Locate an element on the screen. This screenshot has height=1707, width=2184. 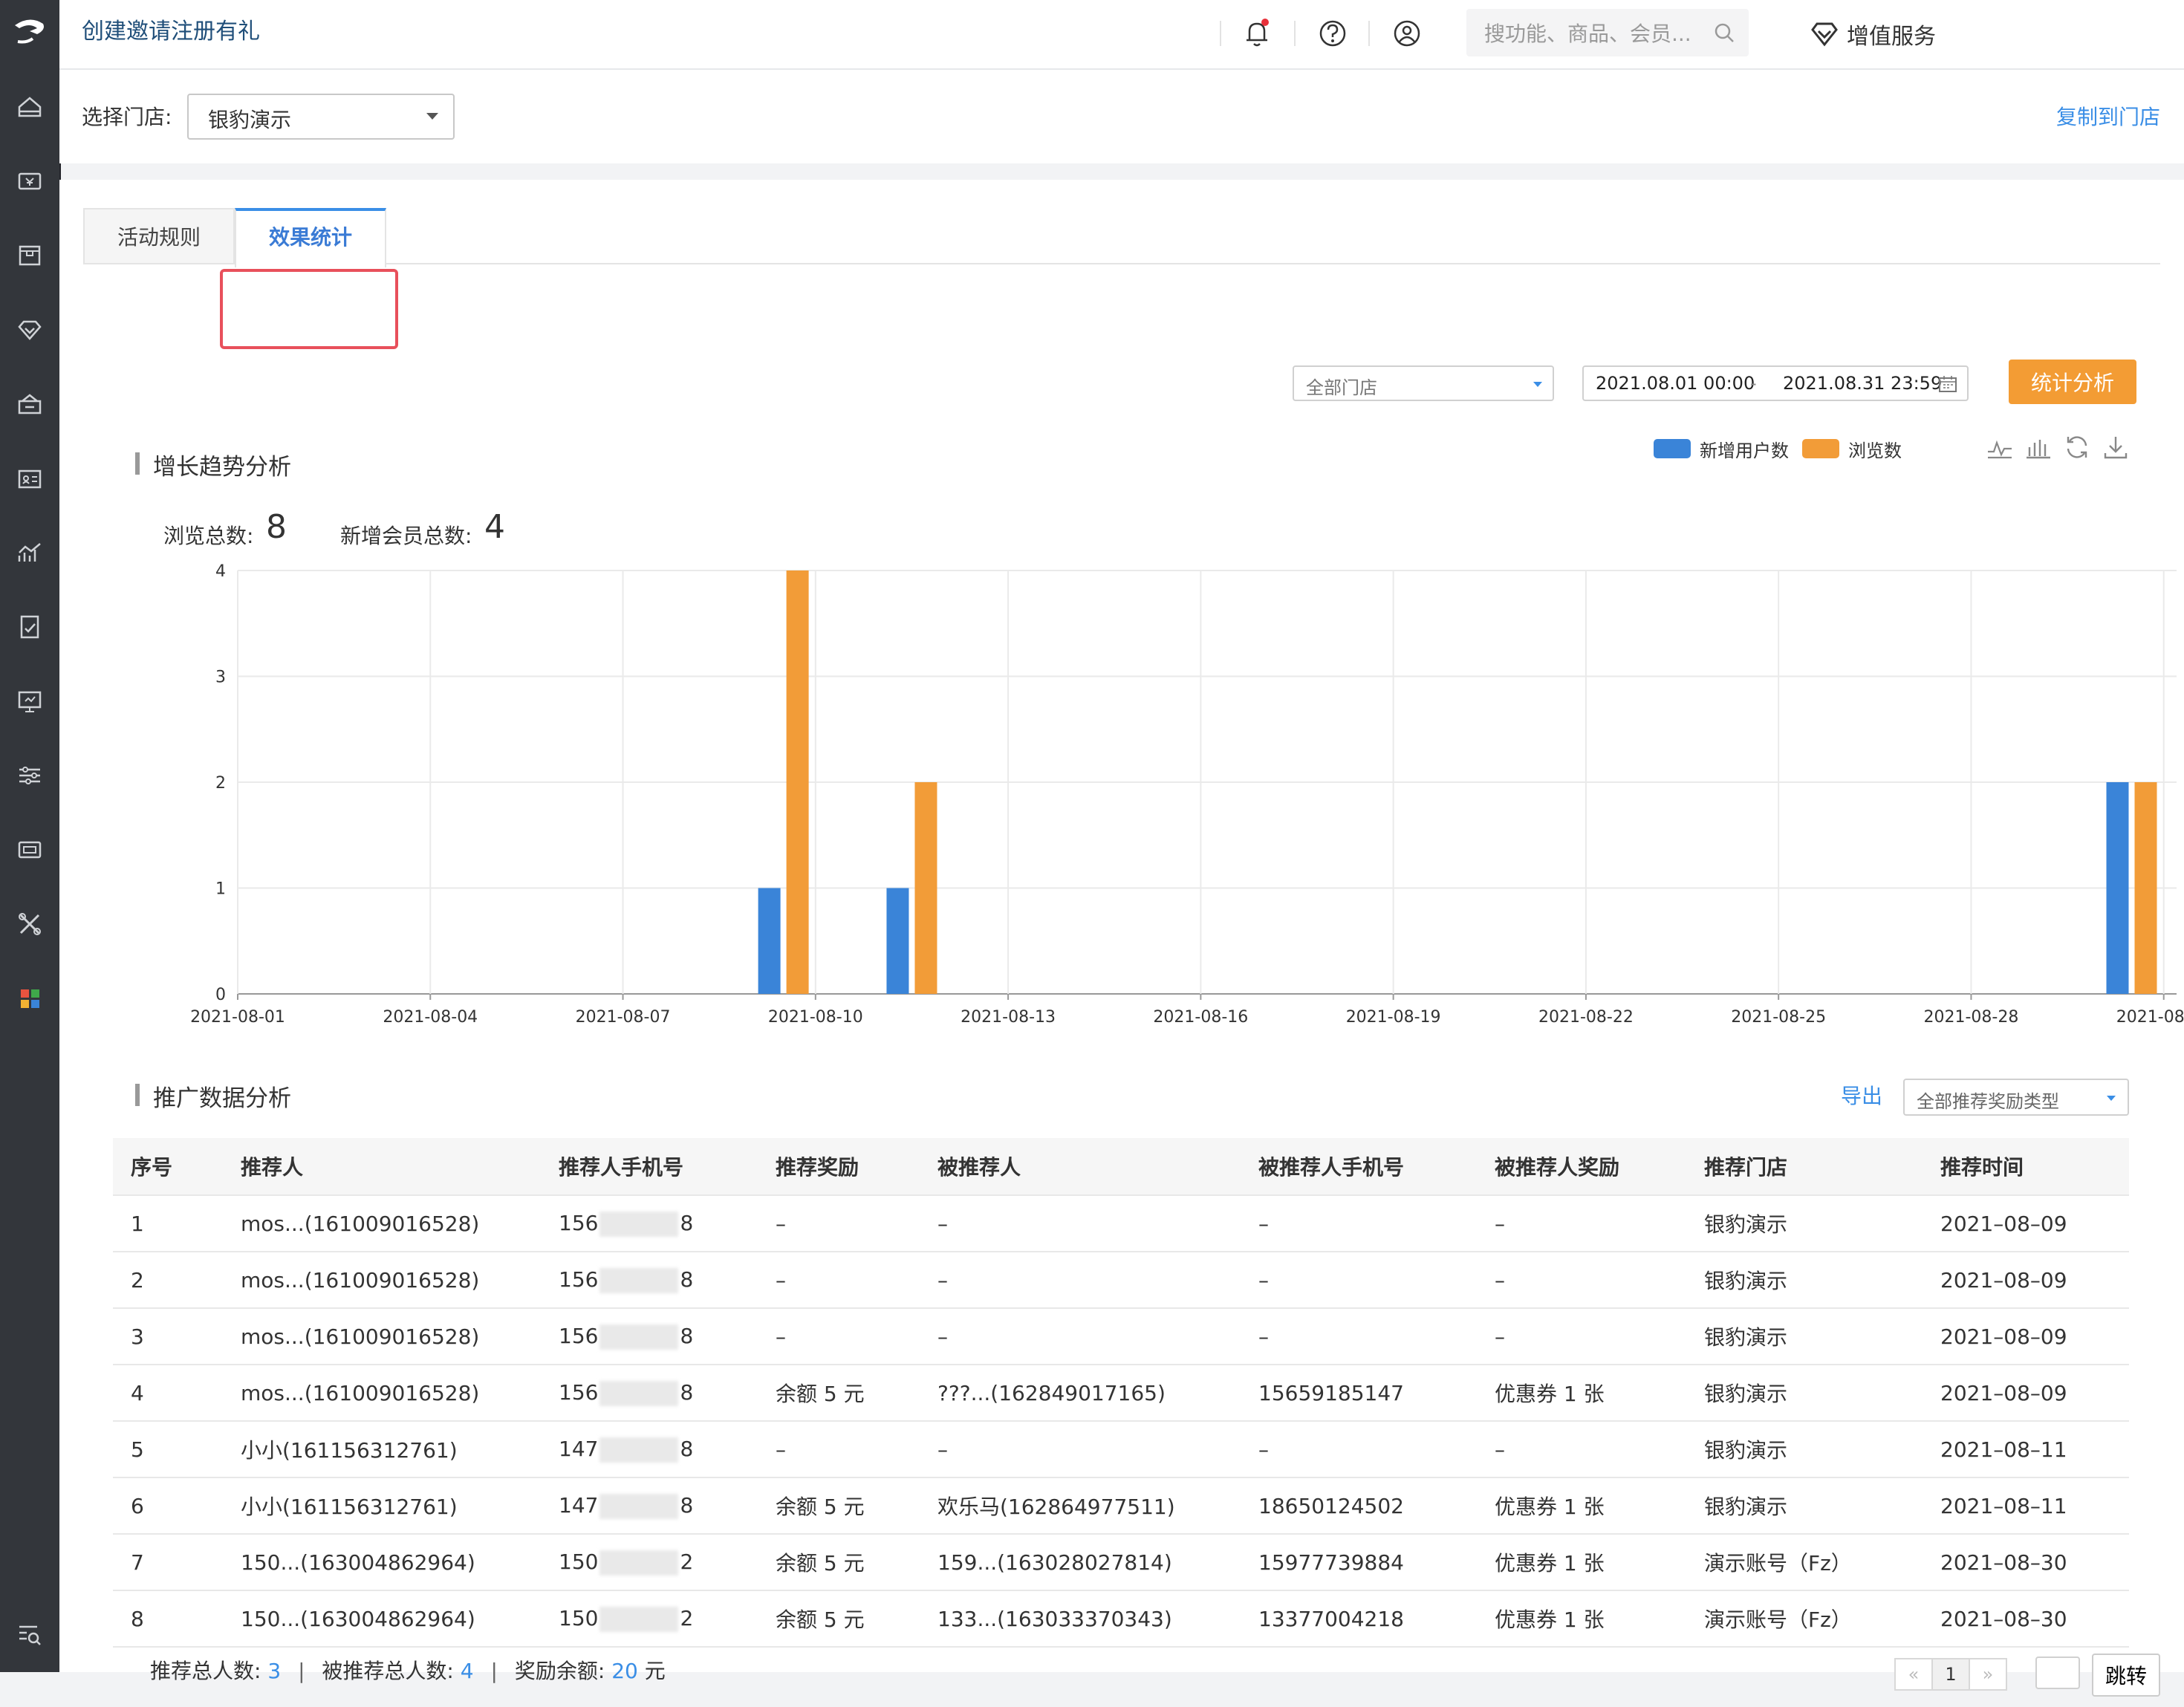
calendar-icon is located at coordinates (1948, 384).